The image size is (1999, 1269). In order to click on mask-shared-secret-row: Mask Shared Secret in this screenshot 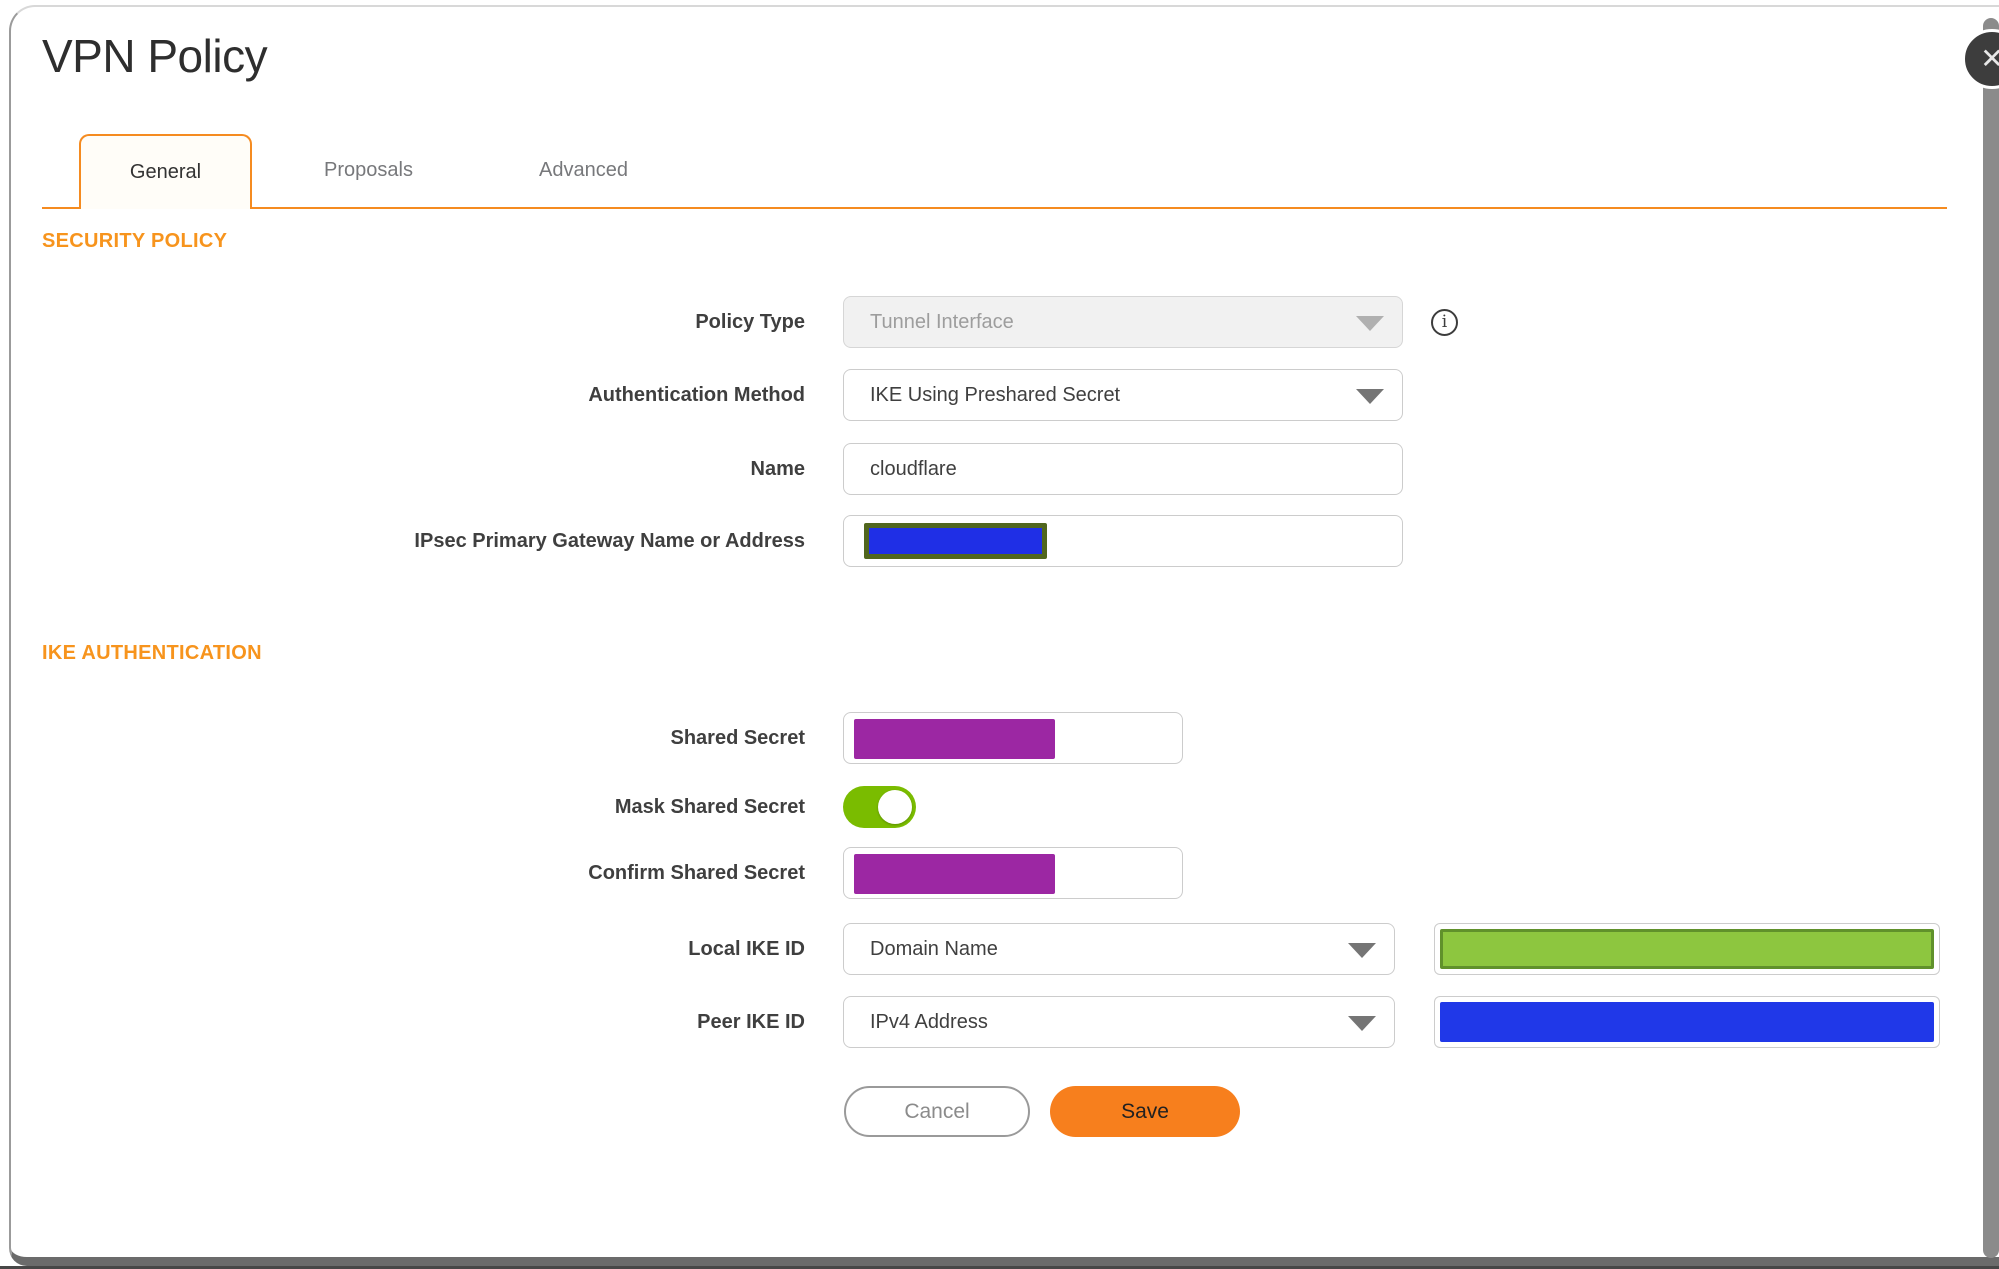, I will do `click(1020, 807)`.